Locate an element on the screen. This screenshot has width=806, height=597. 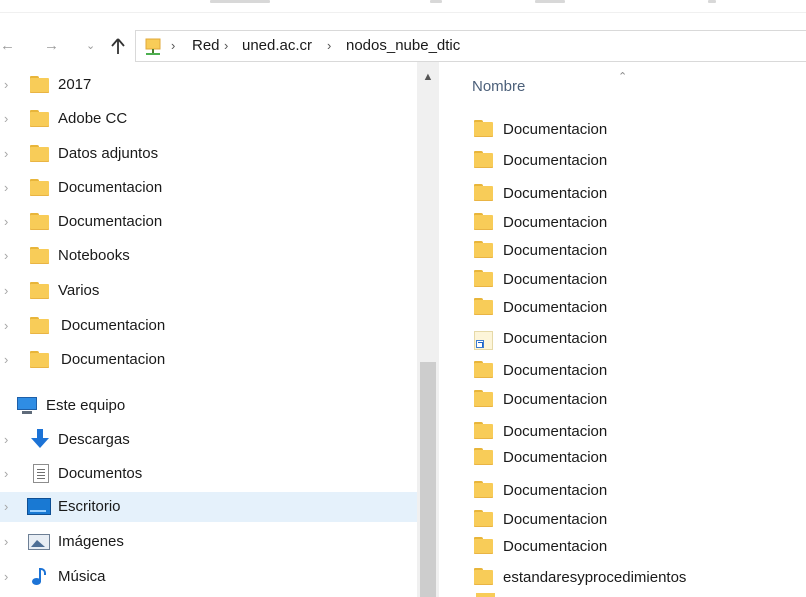
nav-folder-item: › Notebooks is located at coordinates (209, 256).